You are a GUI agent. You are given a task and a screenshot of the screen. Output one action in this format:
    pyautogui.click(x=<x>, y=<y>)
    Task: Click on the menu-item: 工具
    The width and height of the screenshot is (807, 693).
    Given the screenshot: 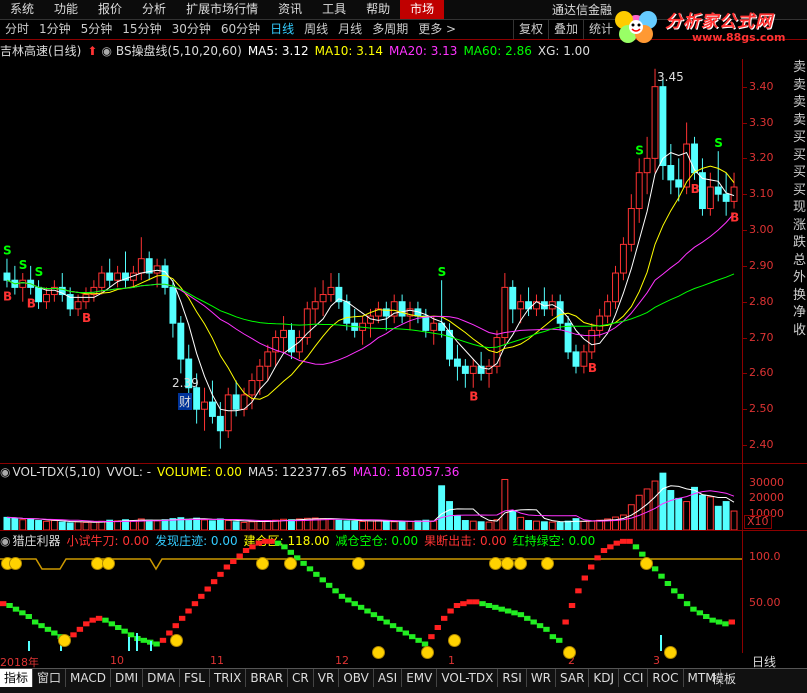 What is the action you would take?
    pyautogui.click(x=334, y=9)
    